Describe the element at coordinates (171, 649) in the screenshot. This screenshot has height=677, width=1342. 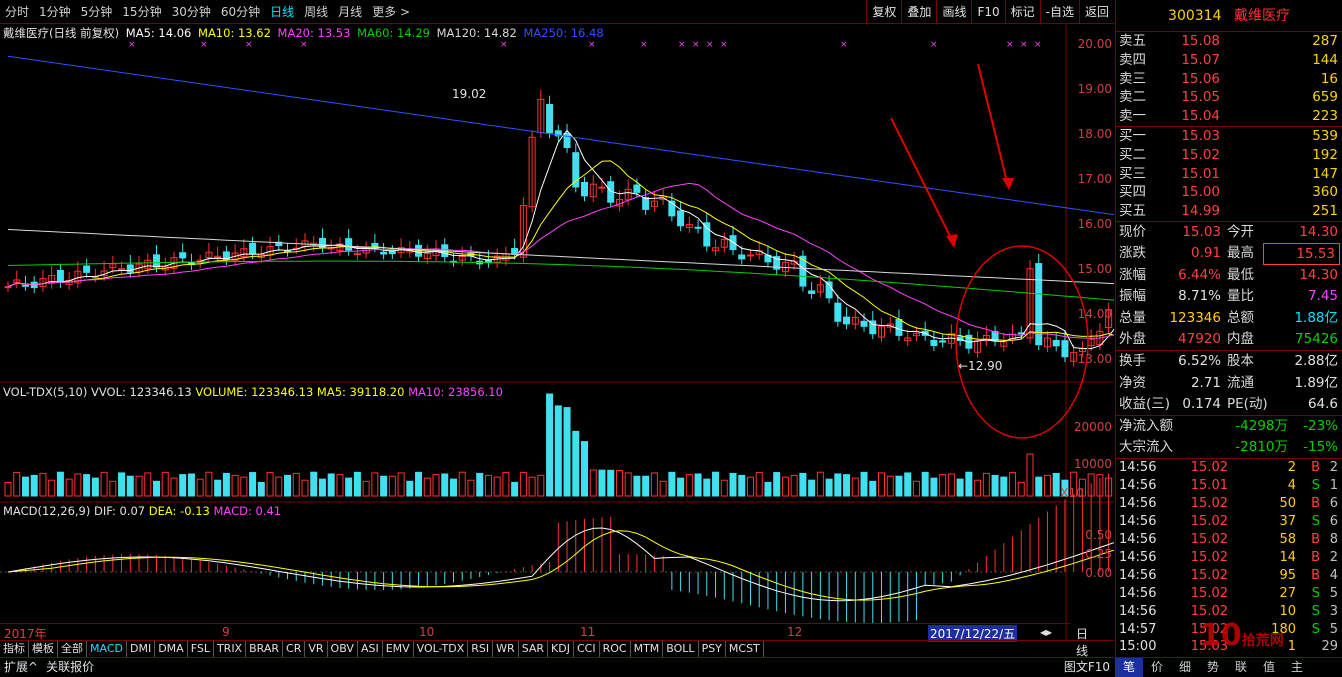
I see `indicator-tab: DMA` at that location.